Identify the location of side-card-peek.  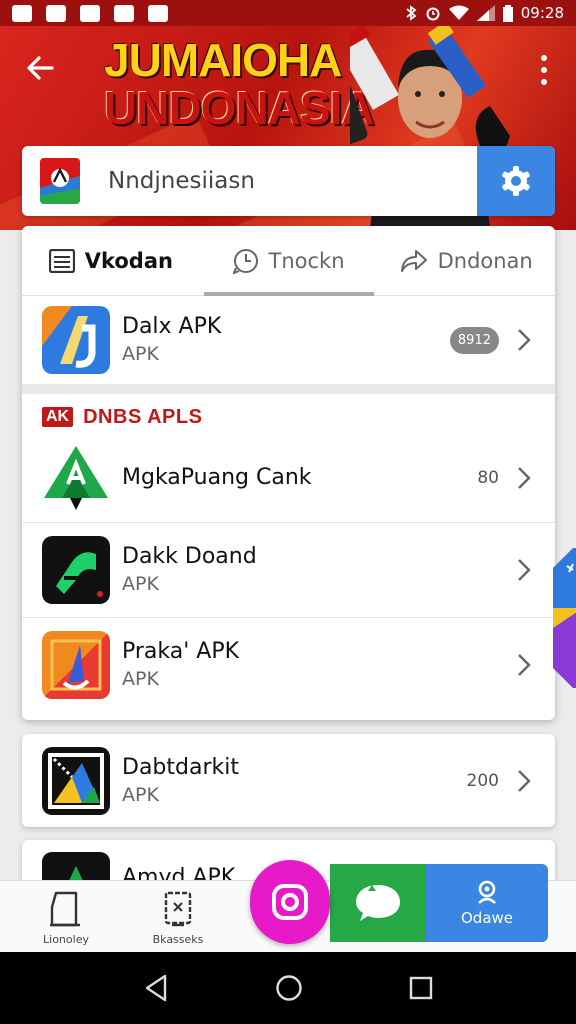
(564, 618).